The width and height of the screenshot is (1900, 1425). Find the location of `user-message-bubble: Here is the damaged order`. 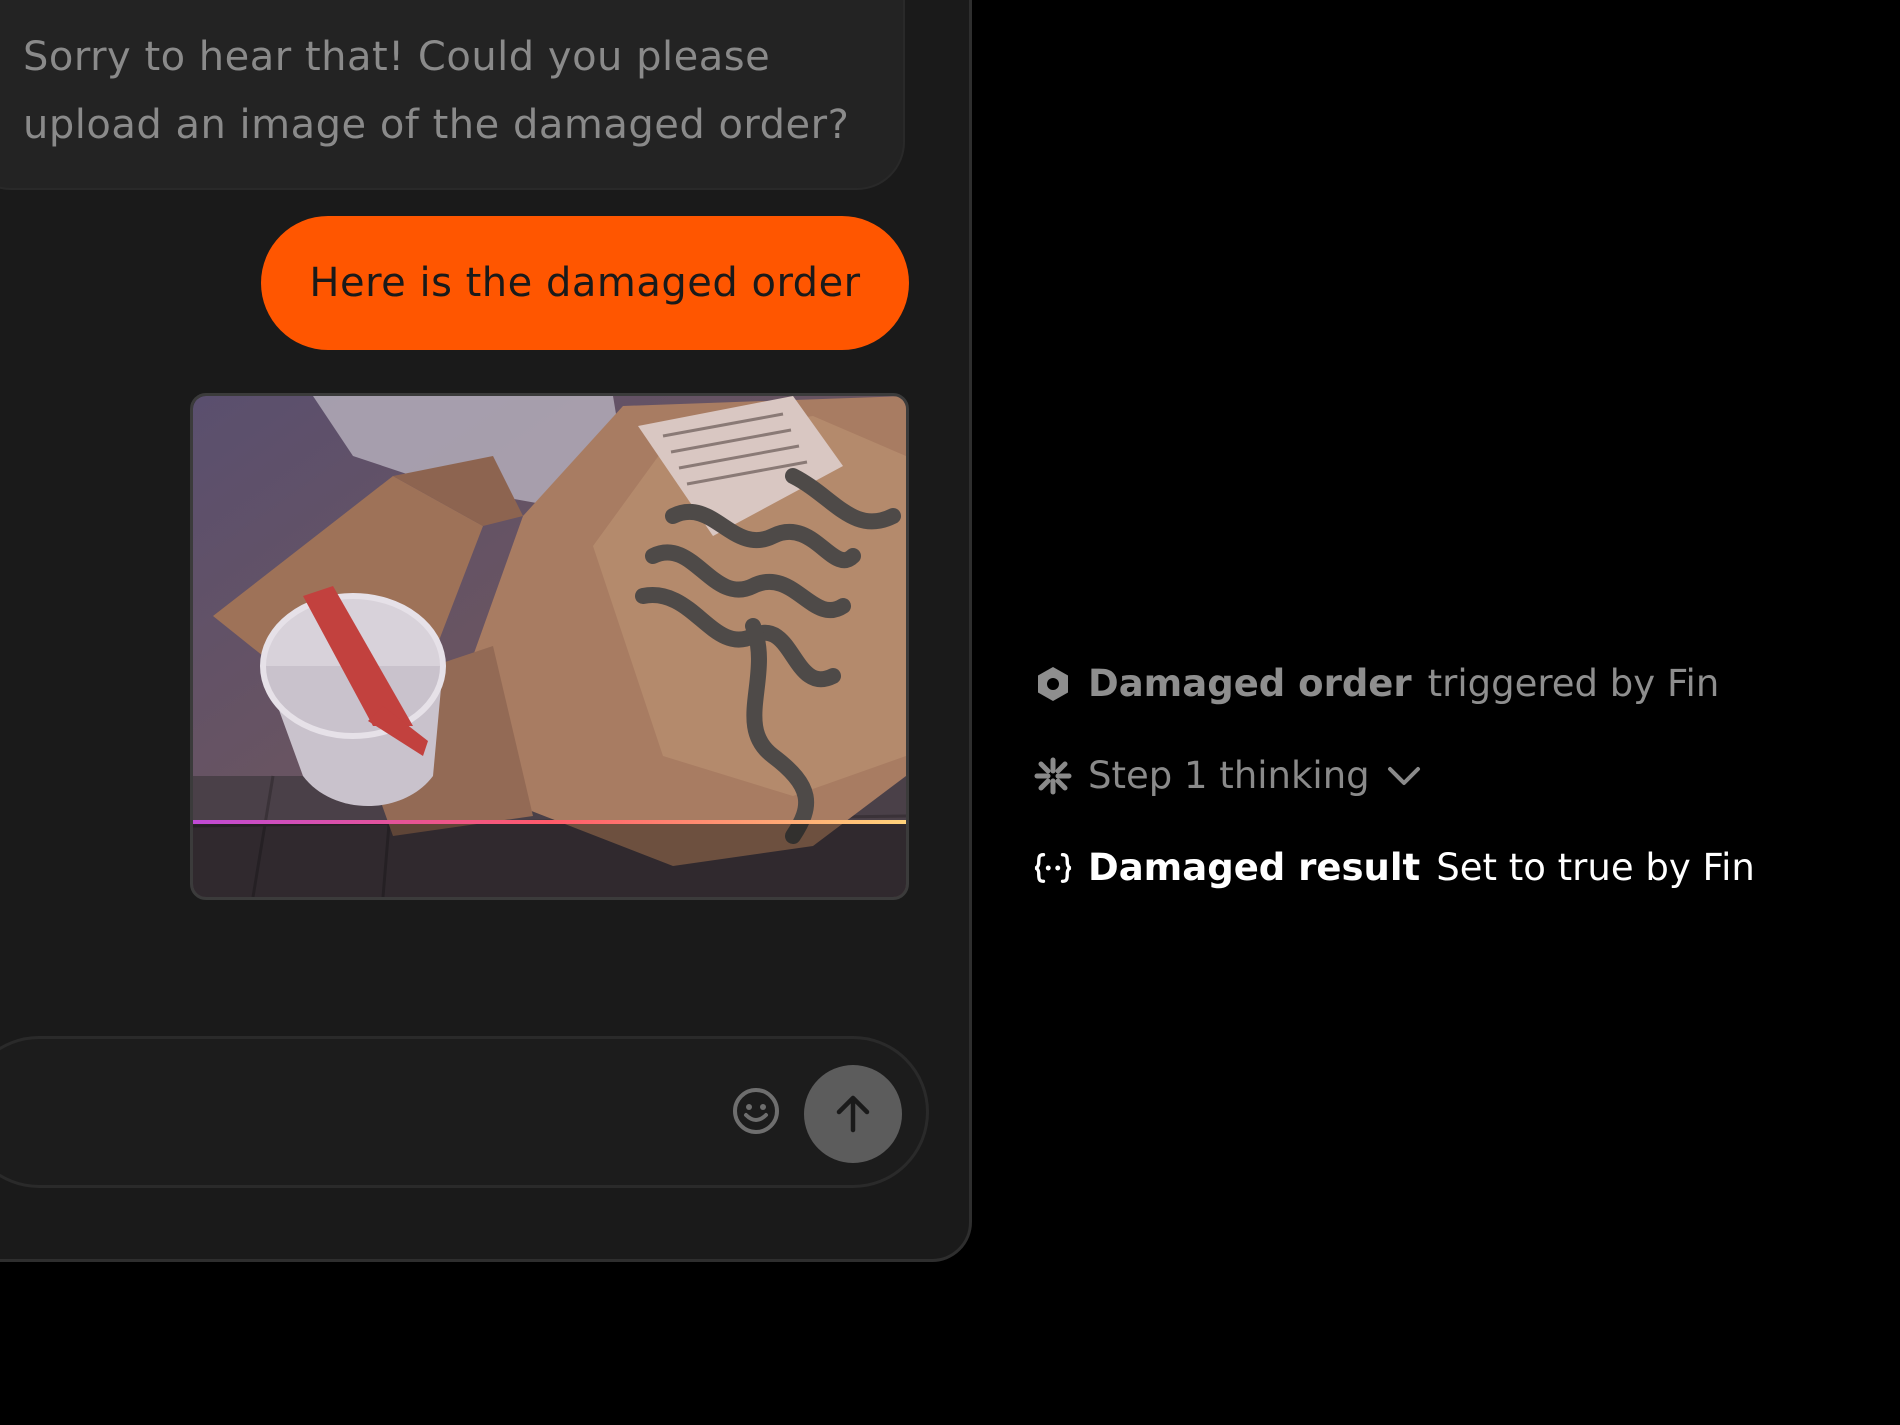

user-message-bubble: Here is the damaged order is located at coordinates (585, 283).